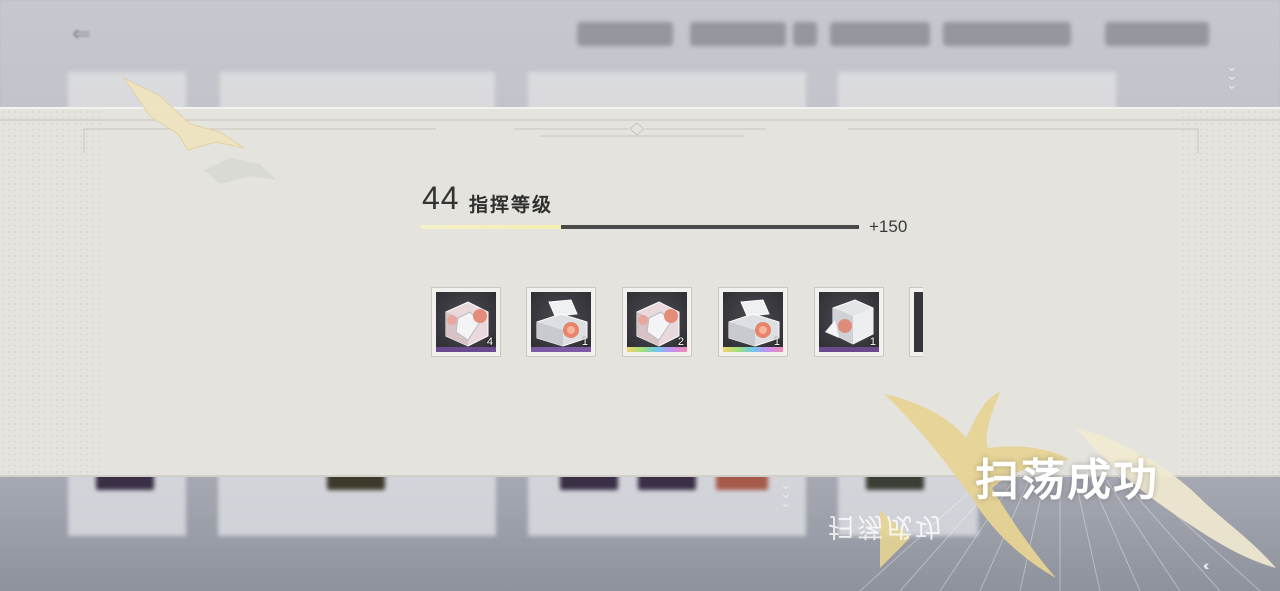  I want to click on reward-item-partial, so click(916, 322).